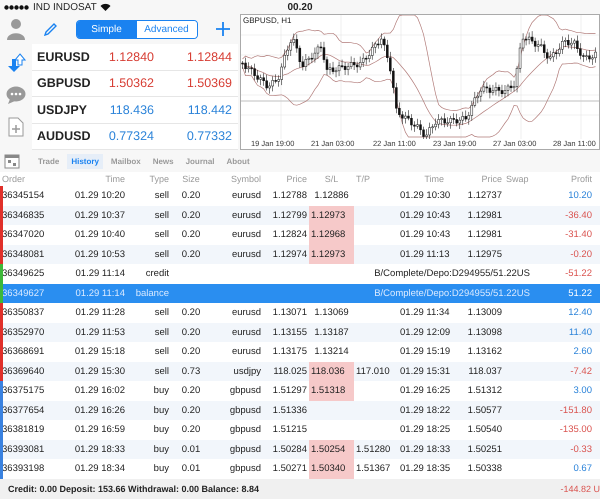 The width and height of the screenshot is (600, 500). Describe the element at coordinates (23, 234) in the screenshot. I see `order-cell-text: 36347020` at that location.